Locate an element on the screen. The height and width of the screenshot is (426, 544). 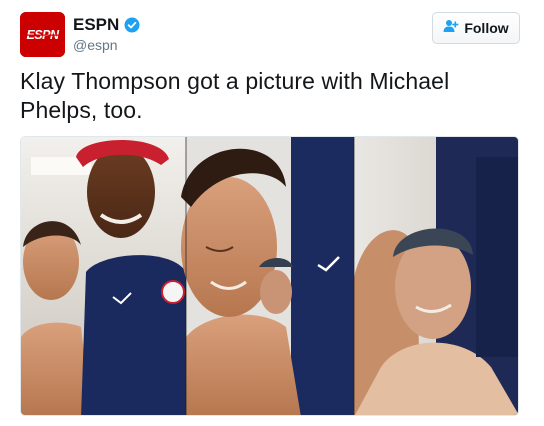
follow-button-label: Follow is located at coordinates (486, 28).